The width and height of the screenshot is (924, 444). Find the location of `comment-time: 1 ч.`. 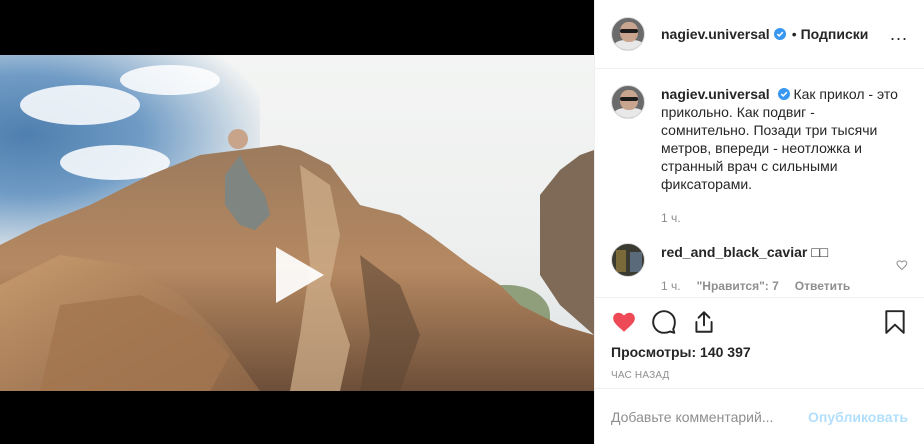

comment-time: 1 ч. is located at coordinates (671, 286).